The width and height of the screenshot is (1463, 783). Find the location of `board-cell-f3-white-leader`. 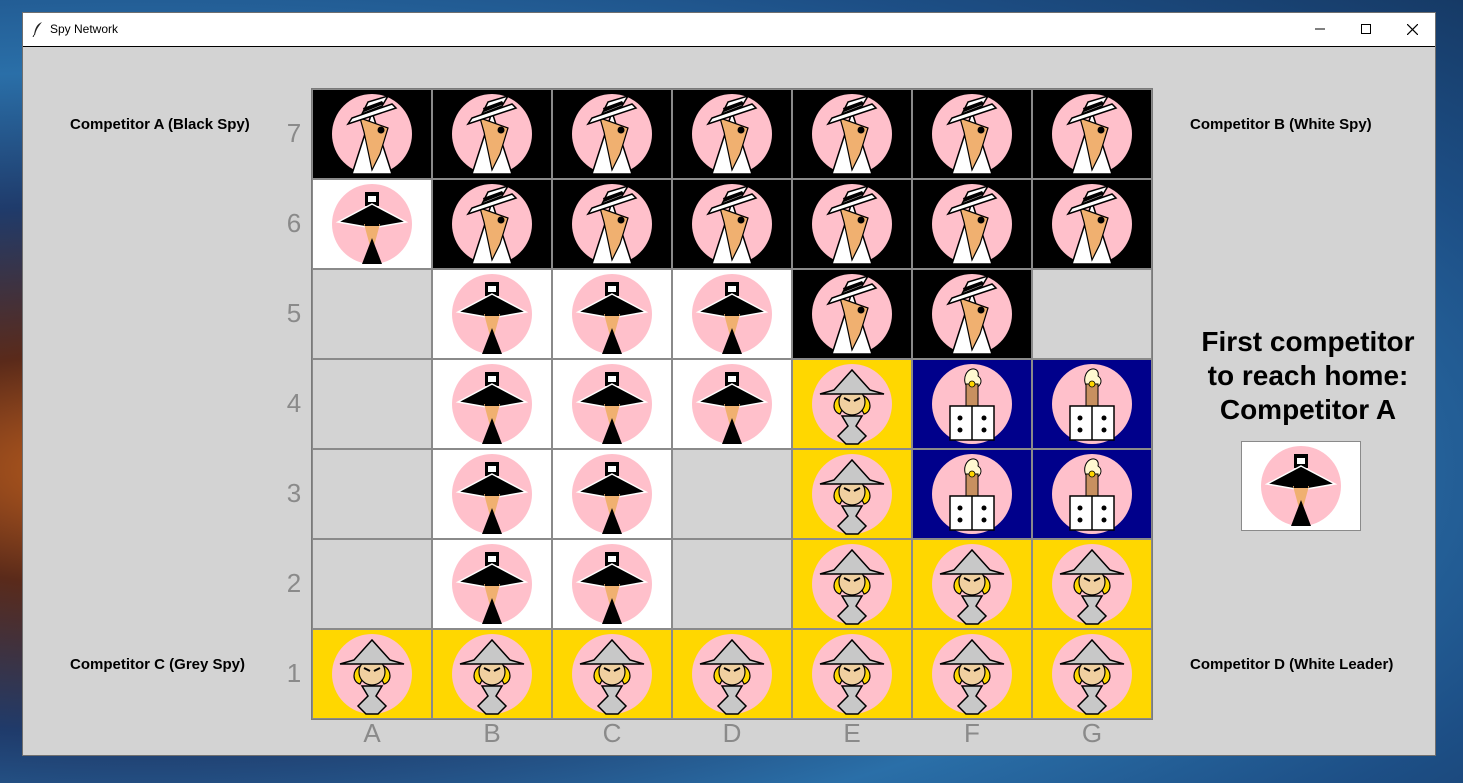

board-cell-f3-white-leader is located at coordinates (972, 494).